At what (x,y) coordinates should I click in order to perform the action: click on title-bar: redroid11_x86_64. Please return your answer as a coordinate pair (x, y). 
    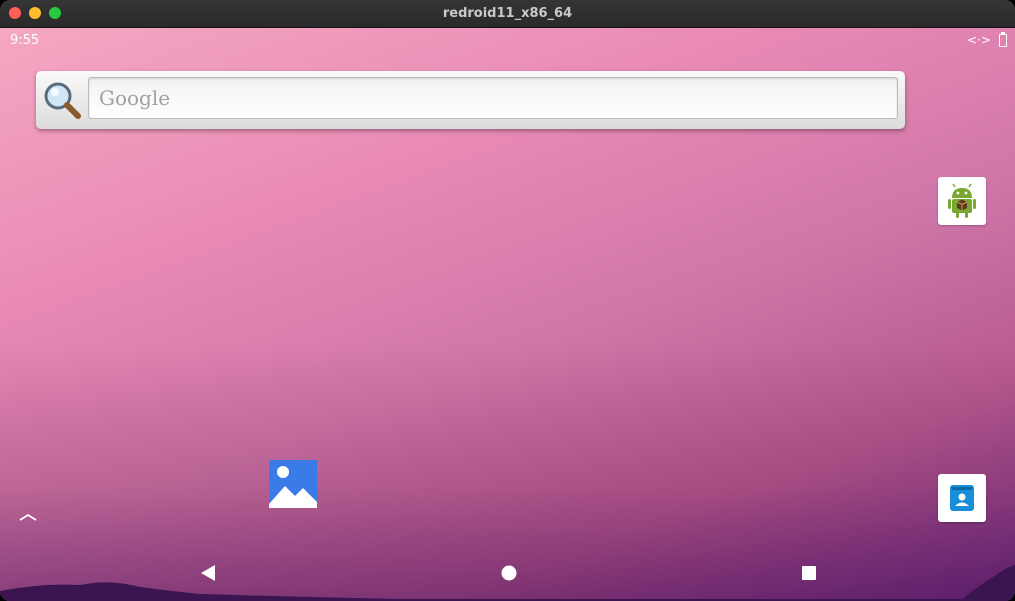
    Looking at the image, I should click on (507, 14).